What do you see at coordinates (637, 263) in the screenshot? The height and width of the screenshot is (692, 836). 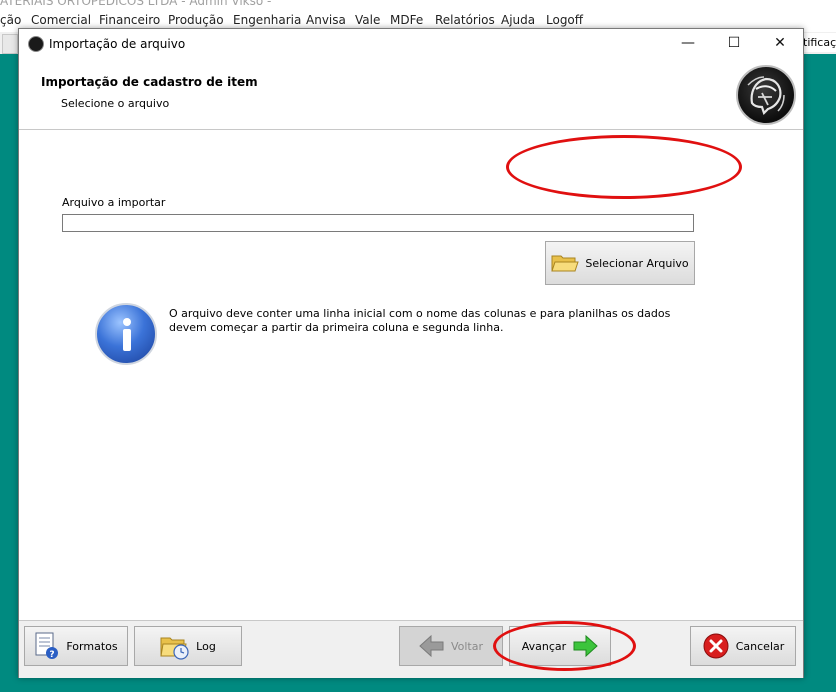 I see `select-file-button-label: Selecionar Arquivo` at bounding box center [637, 263].